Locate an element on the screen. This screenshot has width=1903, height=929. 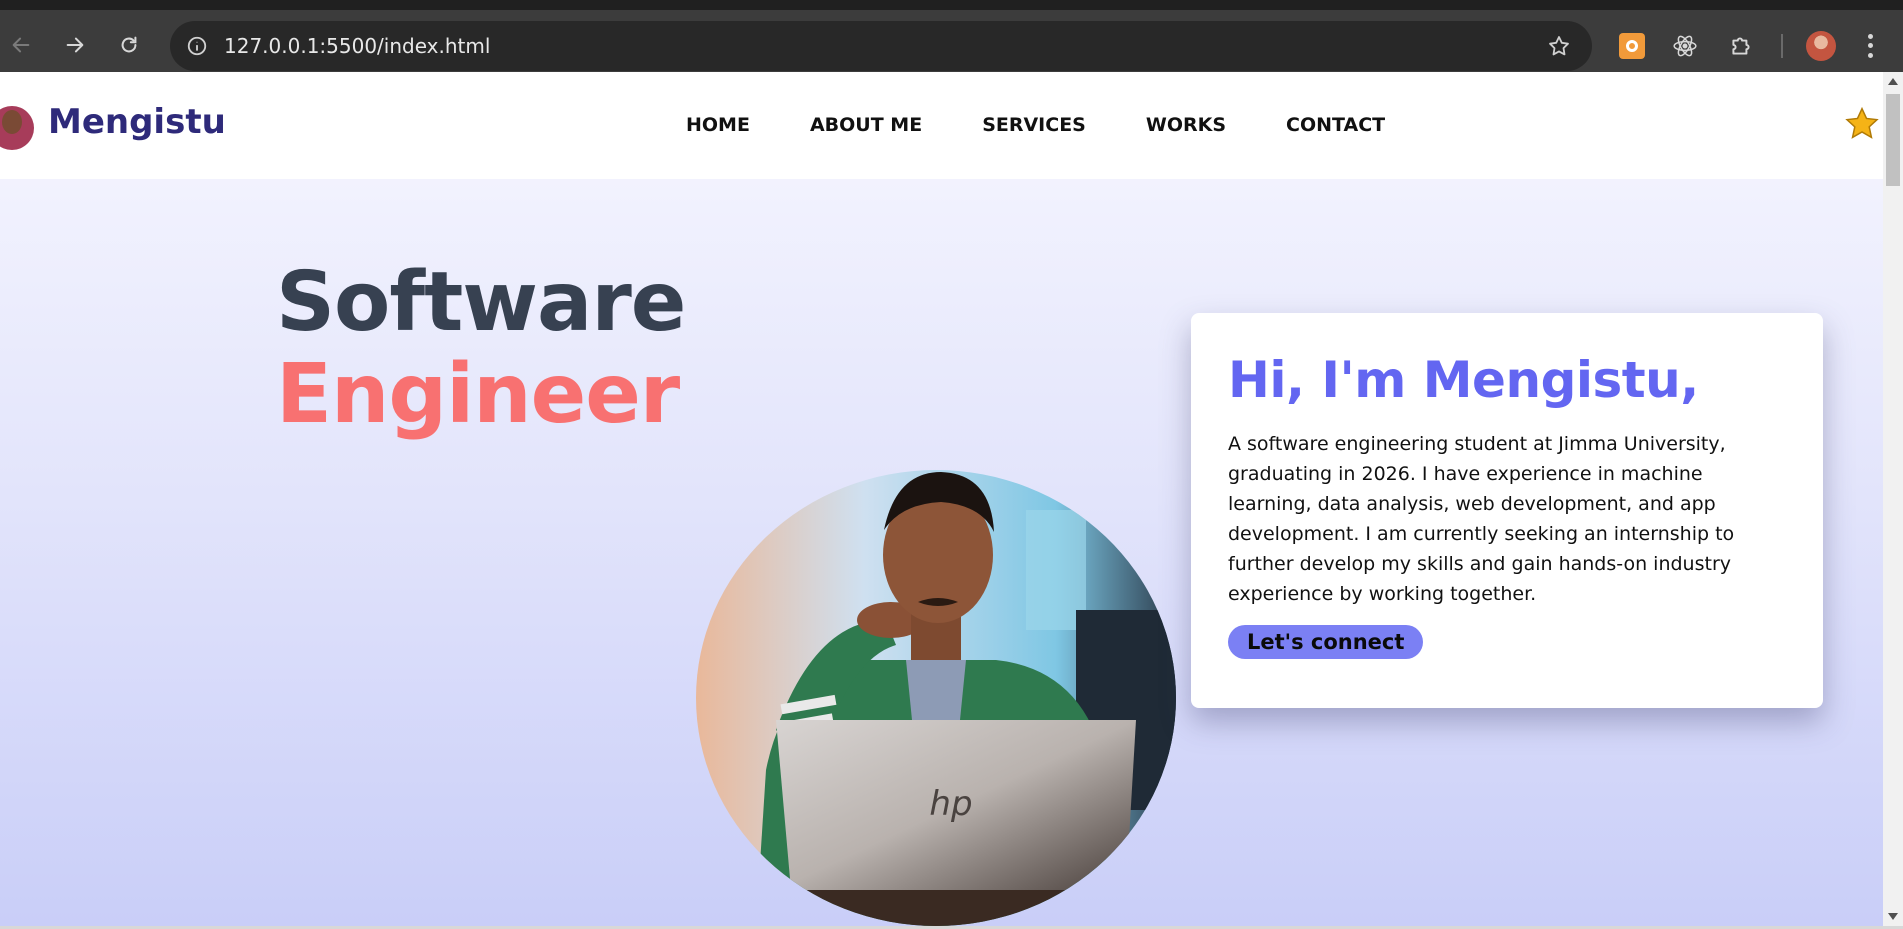
bookmark-button is located at coordinates (1559, 46).